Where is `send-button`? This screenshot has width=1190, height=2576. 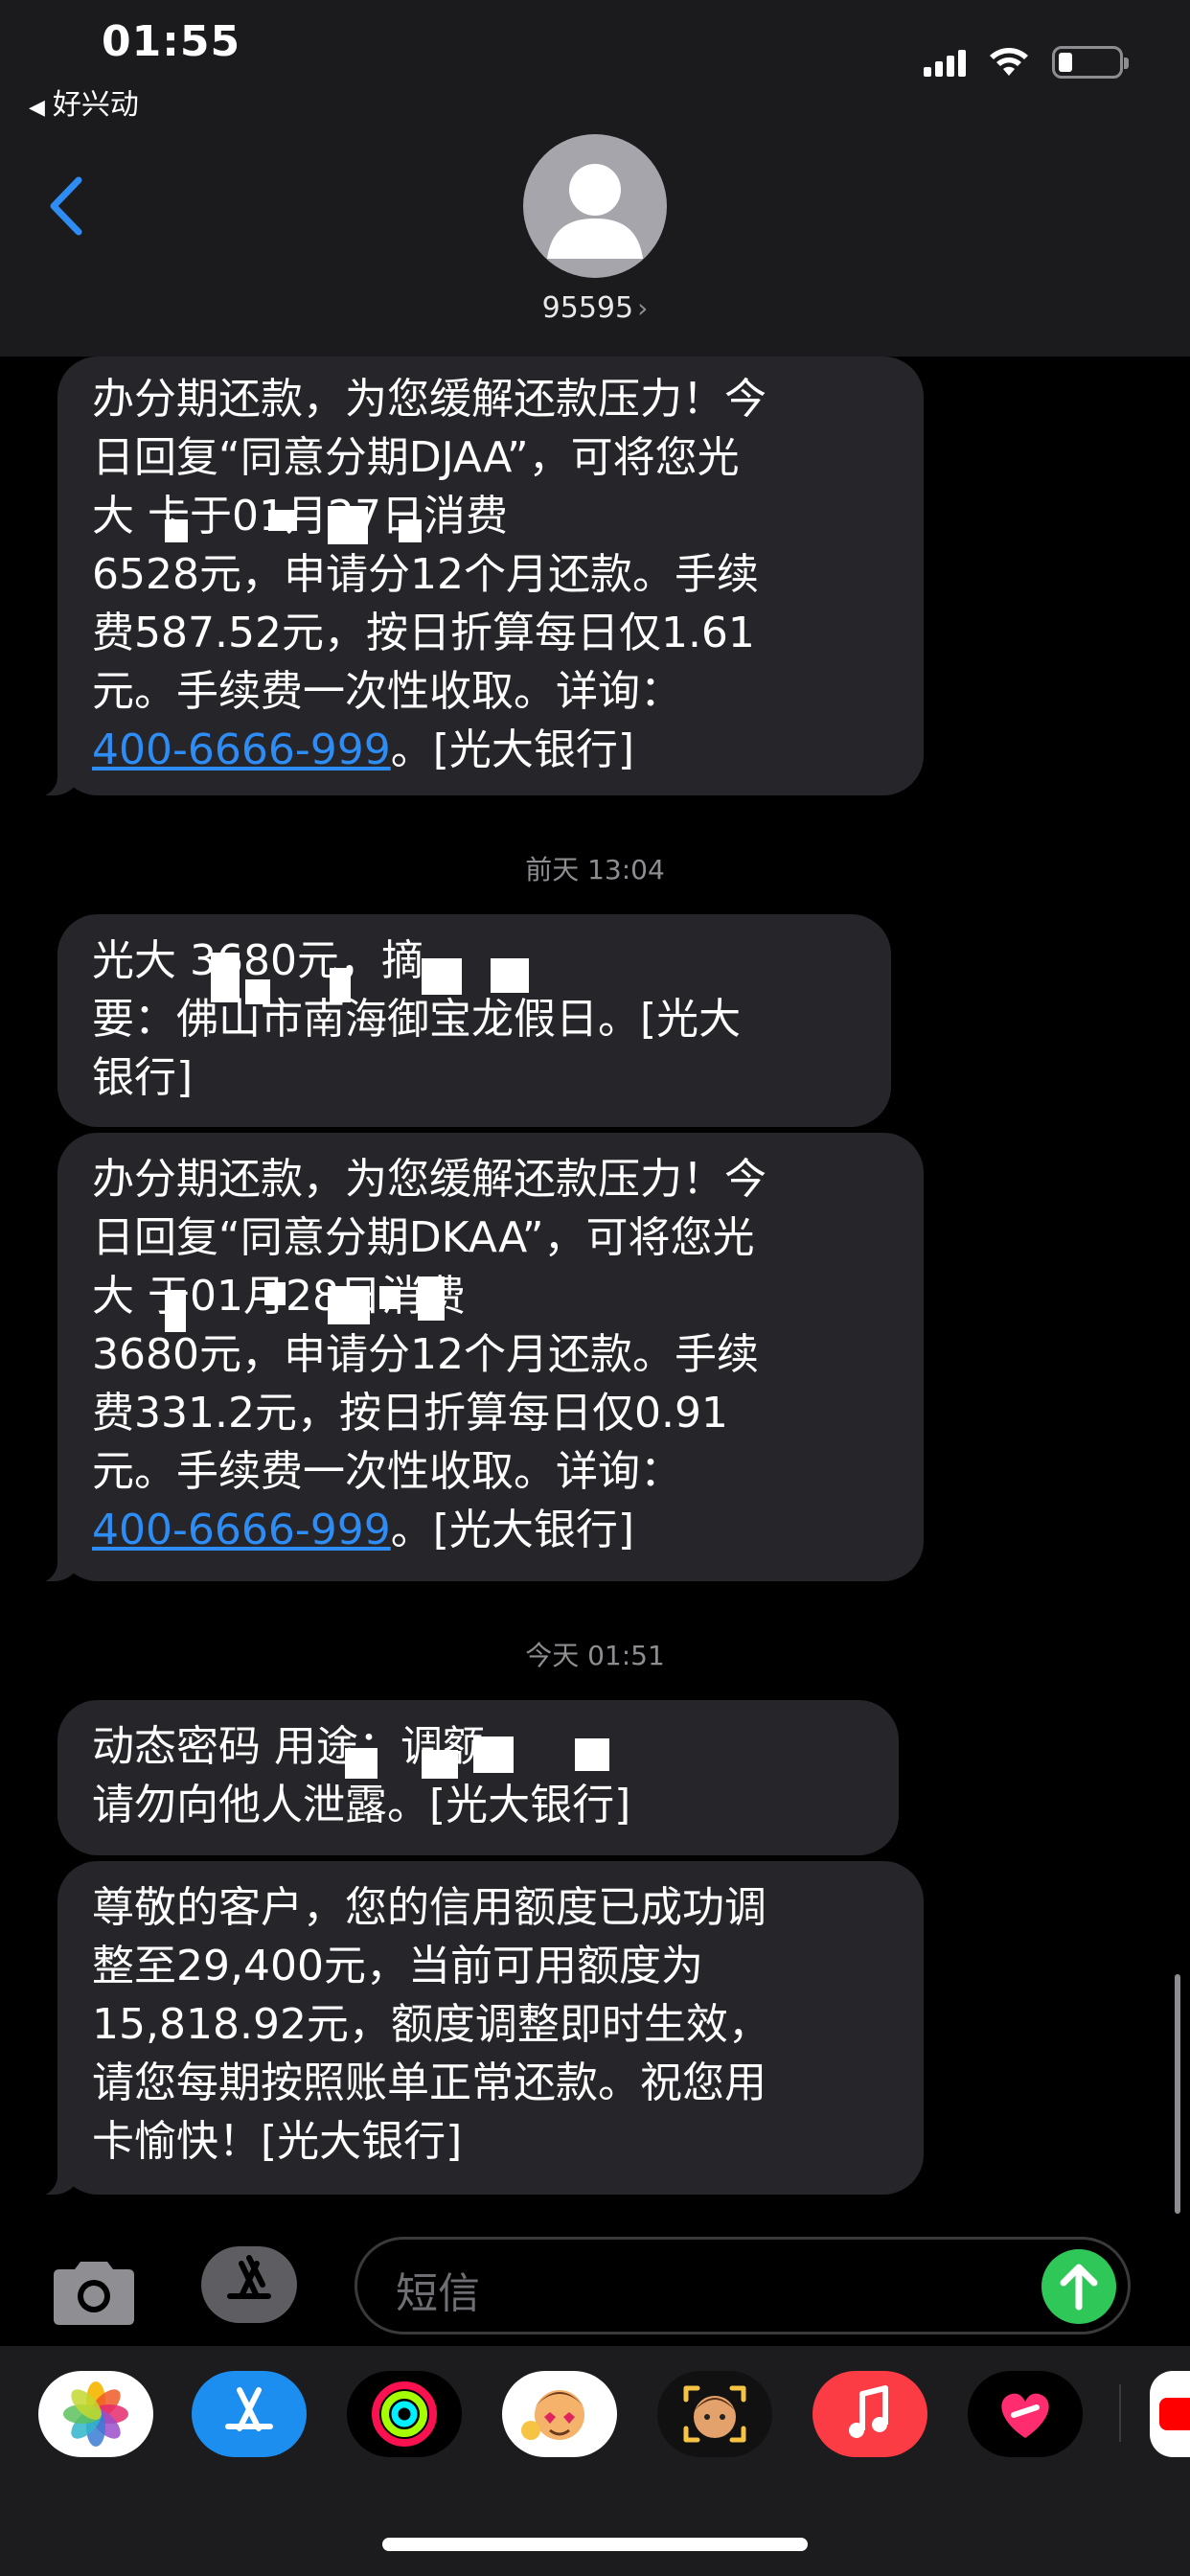 send-button is located at coordinates (1078, 2286).